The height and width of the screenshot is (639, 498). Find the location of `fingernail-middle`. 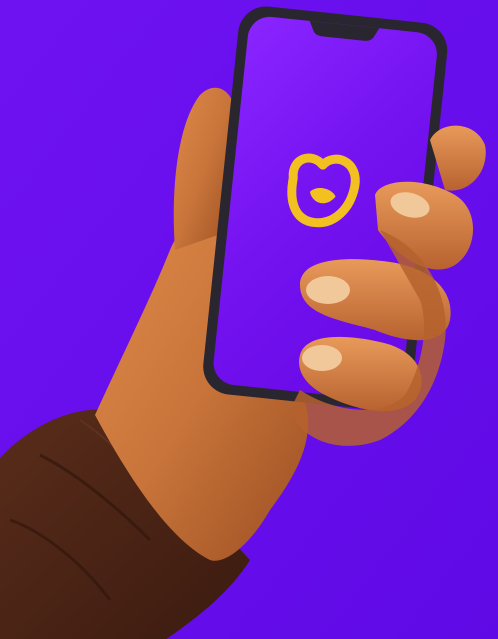

fingernail-middle is located at coordinates (328, 290).